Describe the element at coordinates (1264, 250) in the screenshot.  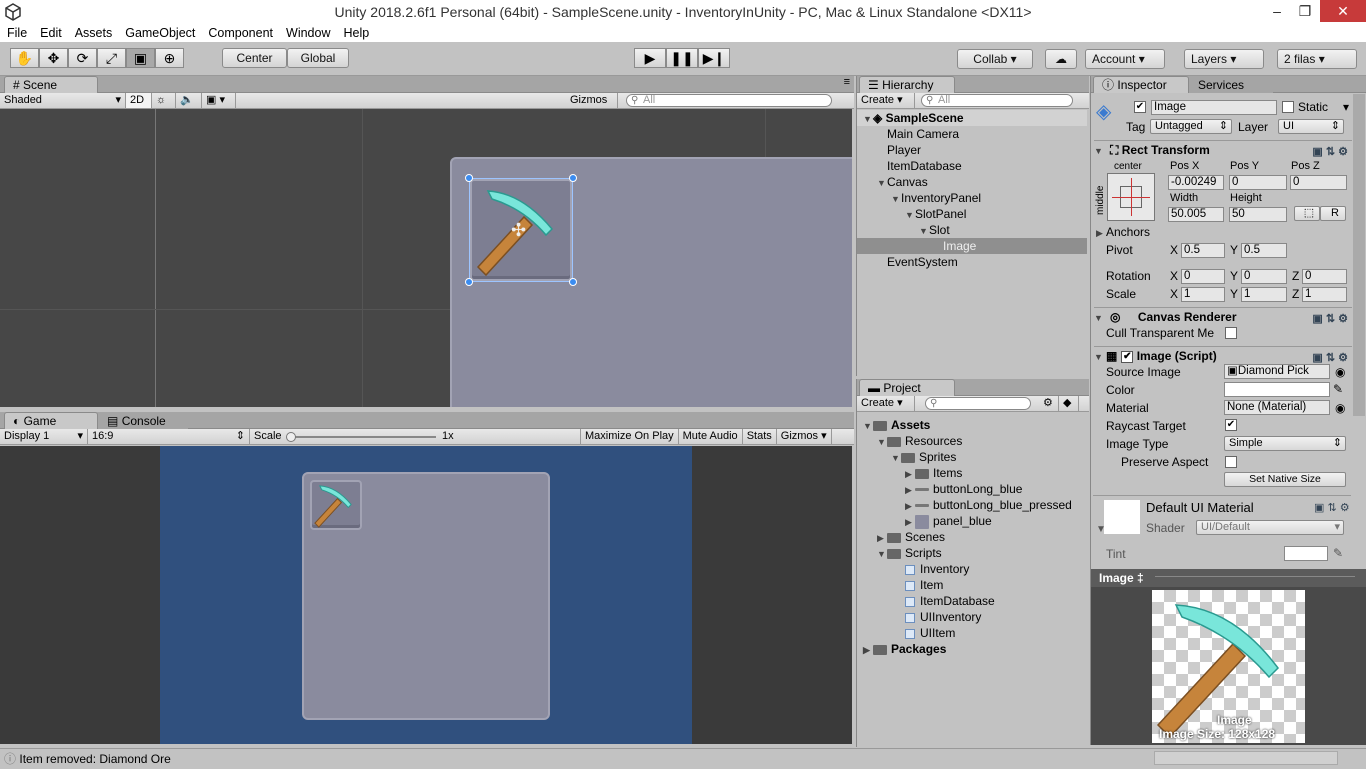
I see `pivot-y-field: 0.5` at that location.